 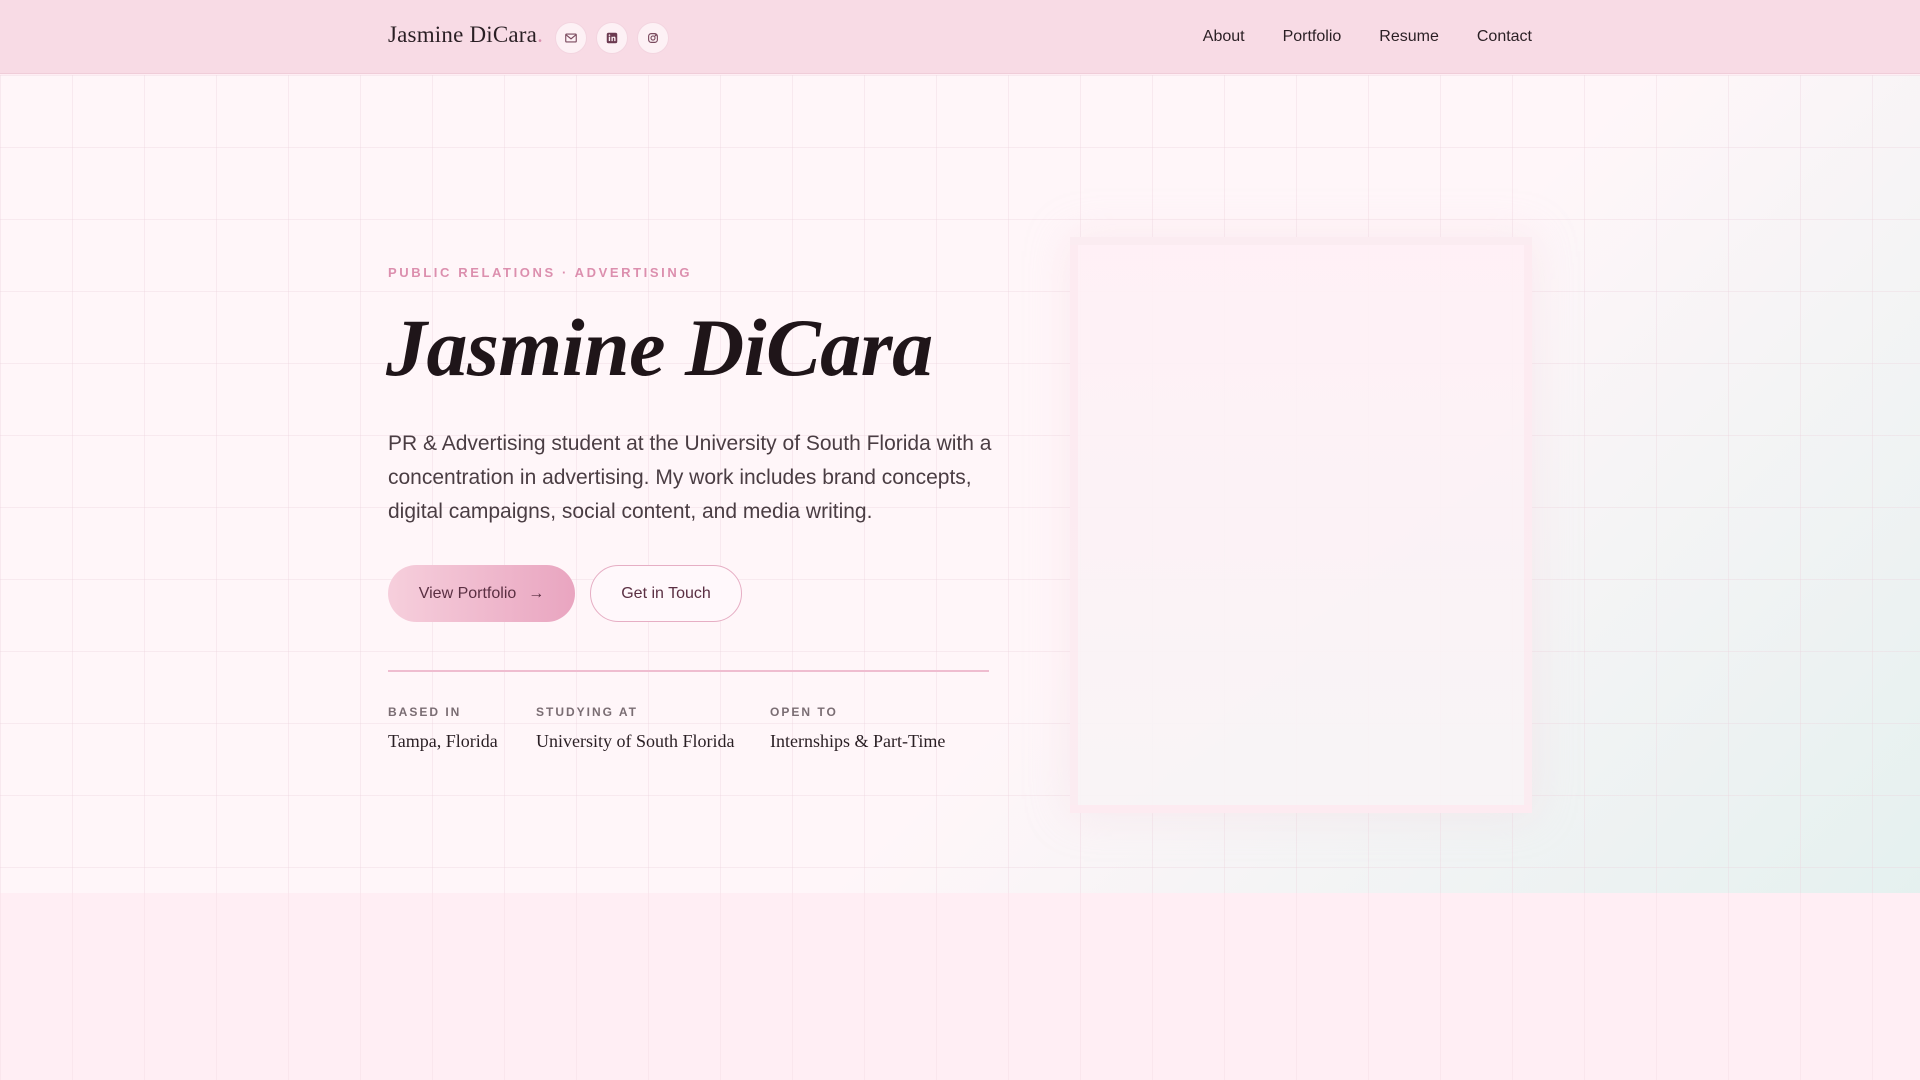 What do you see at coordinates (587, 712) in the screenshot?
I see `fact-label: STUDYING AT` at bounding box center [587, 712].